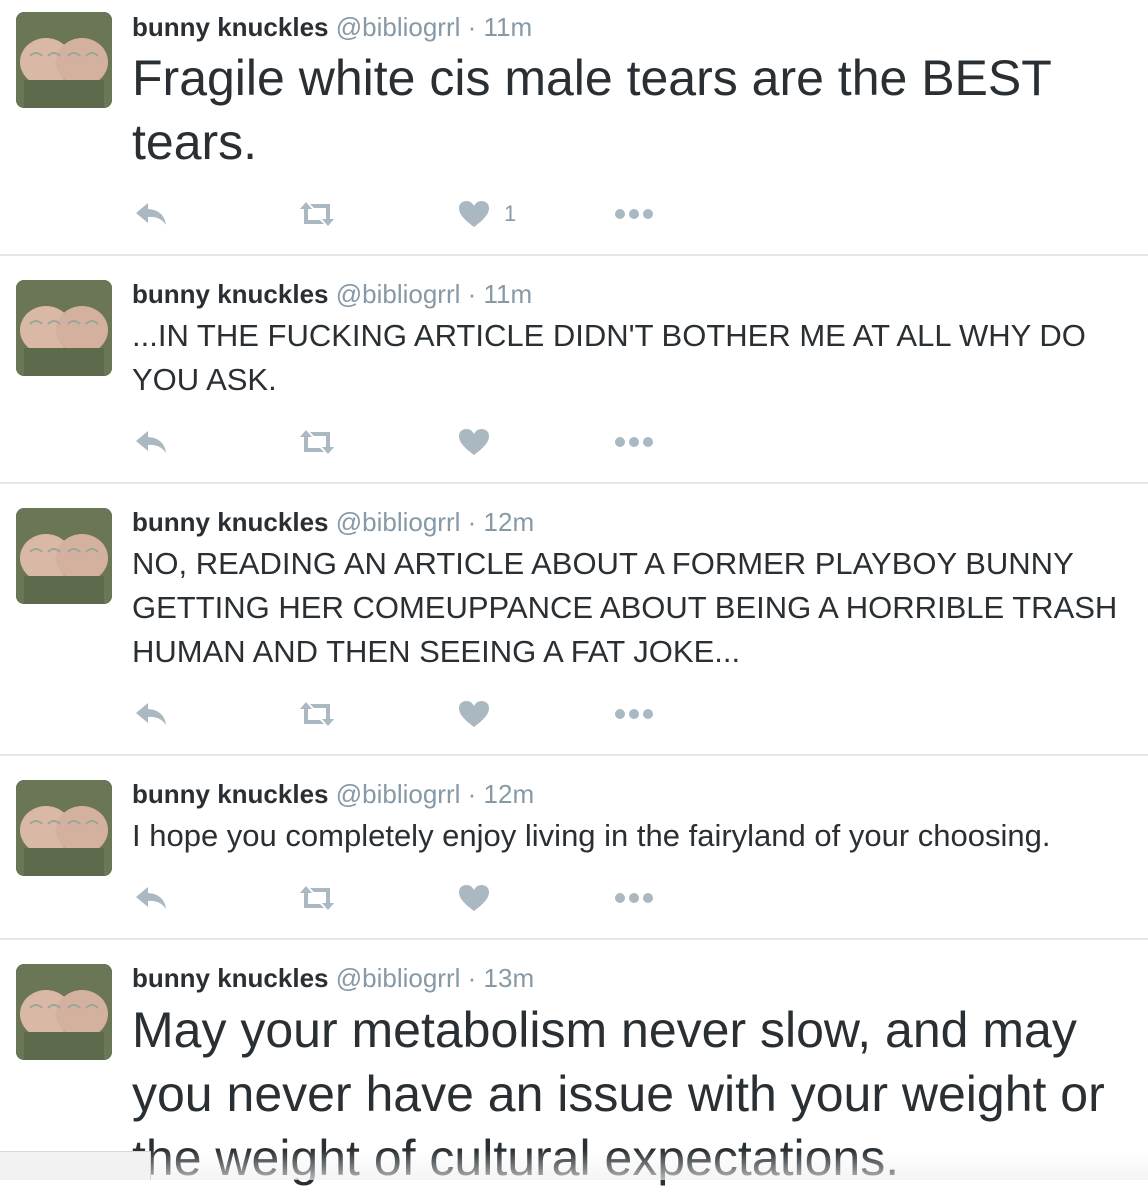  I want to click on like-count: 1, so click(510, 213).